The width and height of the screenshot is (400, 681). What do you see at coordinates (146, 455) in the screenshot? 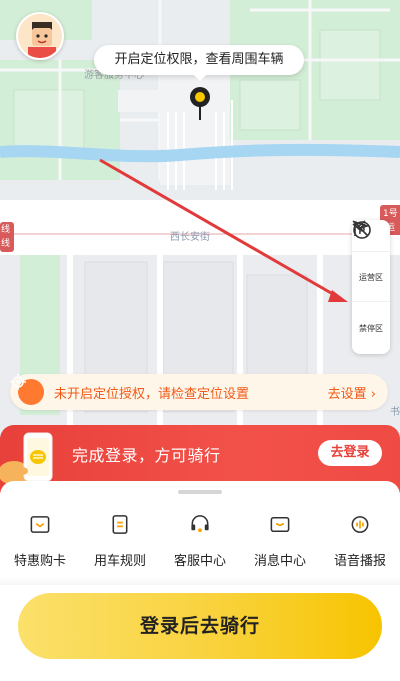
I see `login-banner-text: 完成登录，方可骑行` at bounding box center [146, 455].